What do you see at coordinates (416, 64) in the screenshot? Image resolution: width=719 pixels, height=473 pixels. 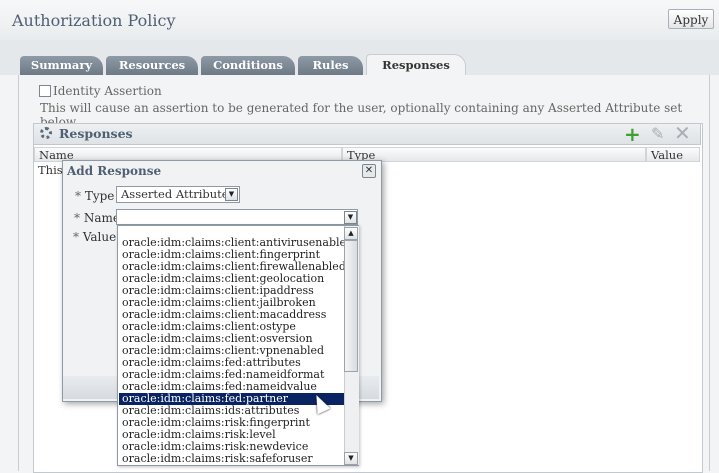 I see `tab-responses: Responses` at bounding box center [416, 64].